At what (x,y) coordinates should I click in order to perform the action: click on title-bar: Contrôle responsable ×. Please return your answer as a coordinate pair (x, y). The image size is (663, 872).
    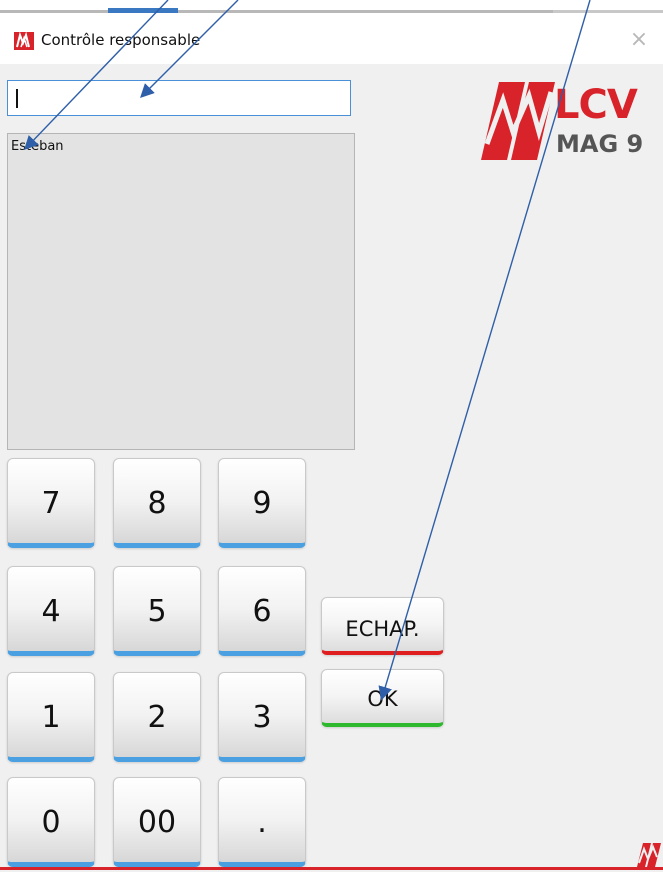
    Looking at the image, I should click on (331, 41).